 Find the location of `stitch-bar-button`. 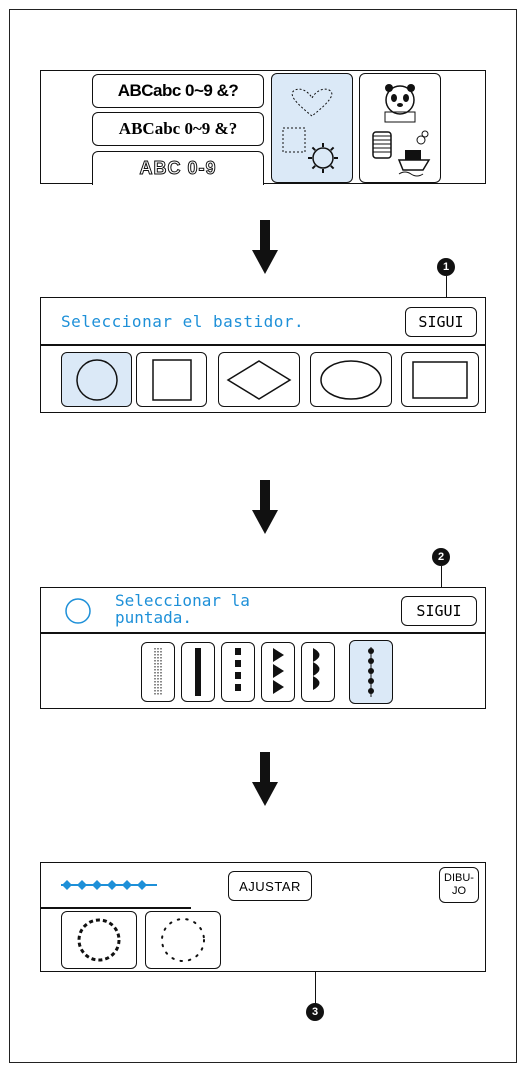

stitch-bar-button is located at coordinates (198, 672).